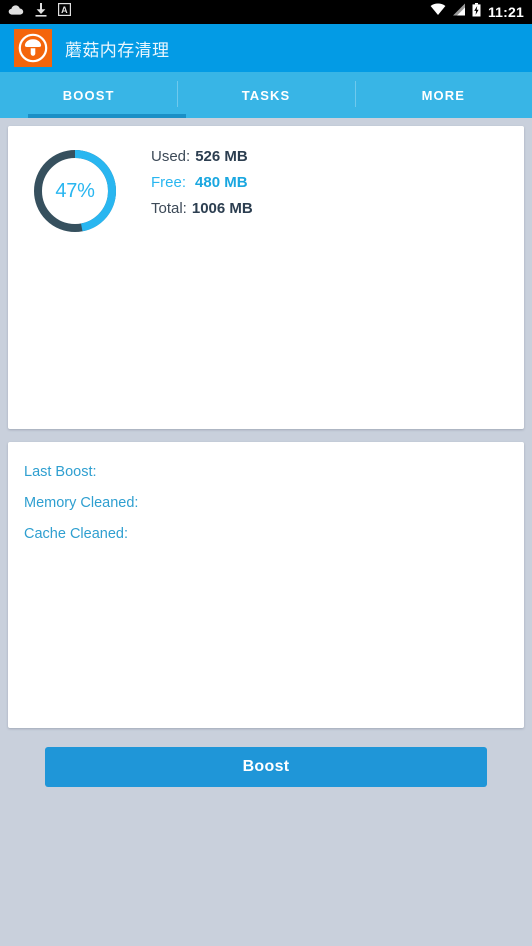 The image size is (532, 946). I want to click on last-boost-label: Last Boost:, so click(60, 472).